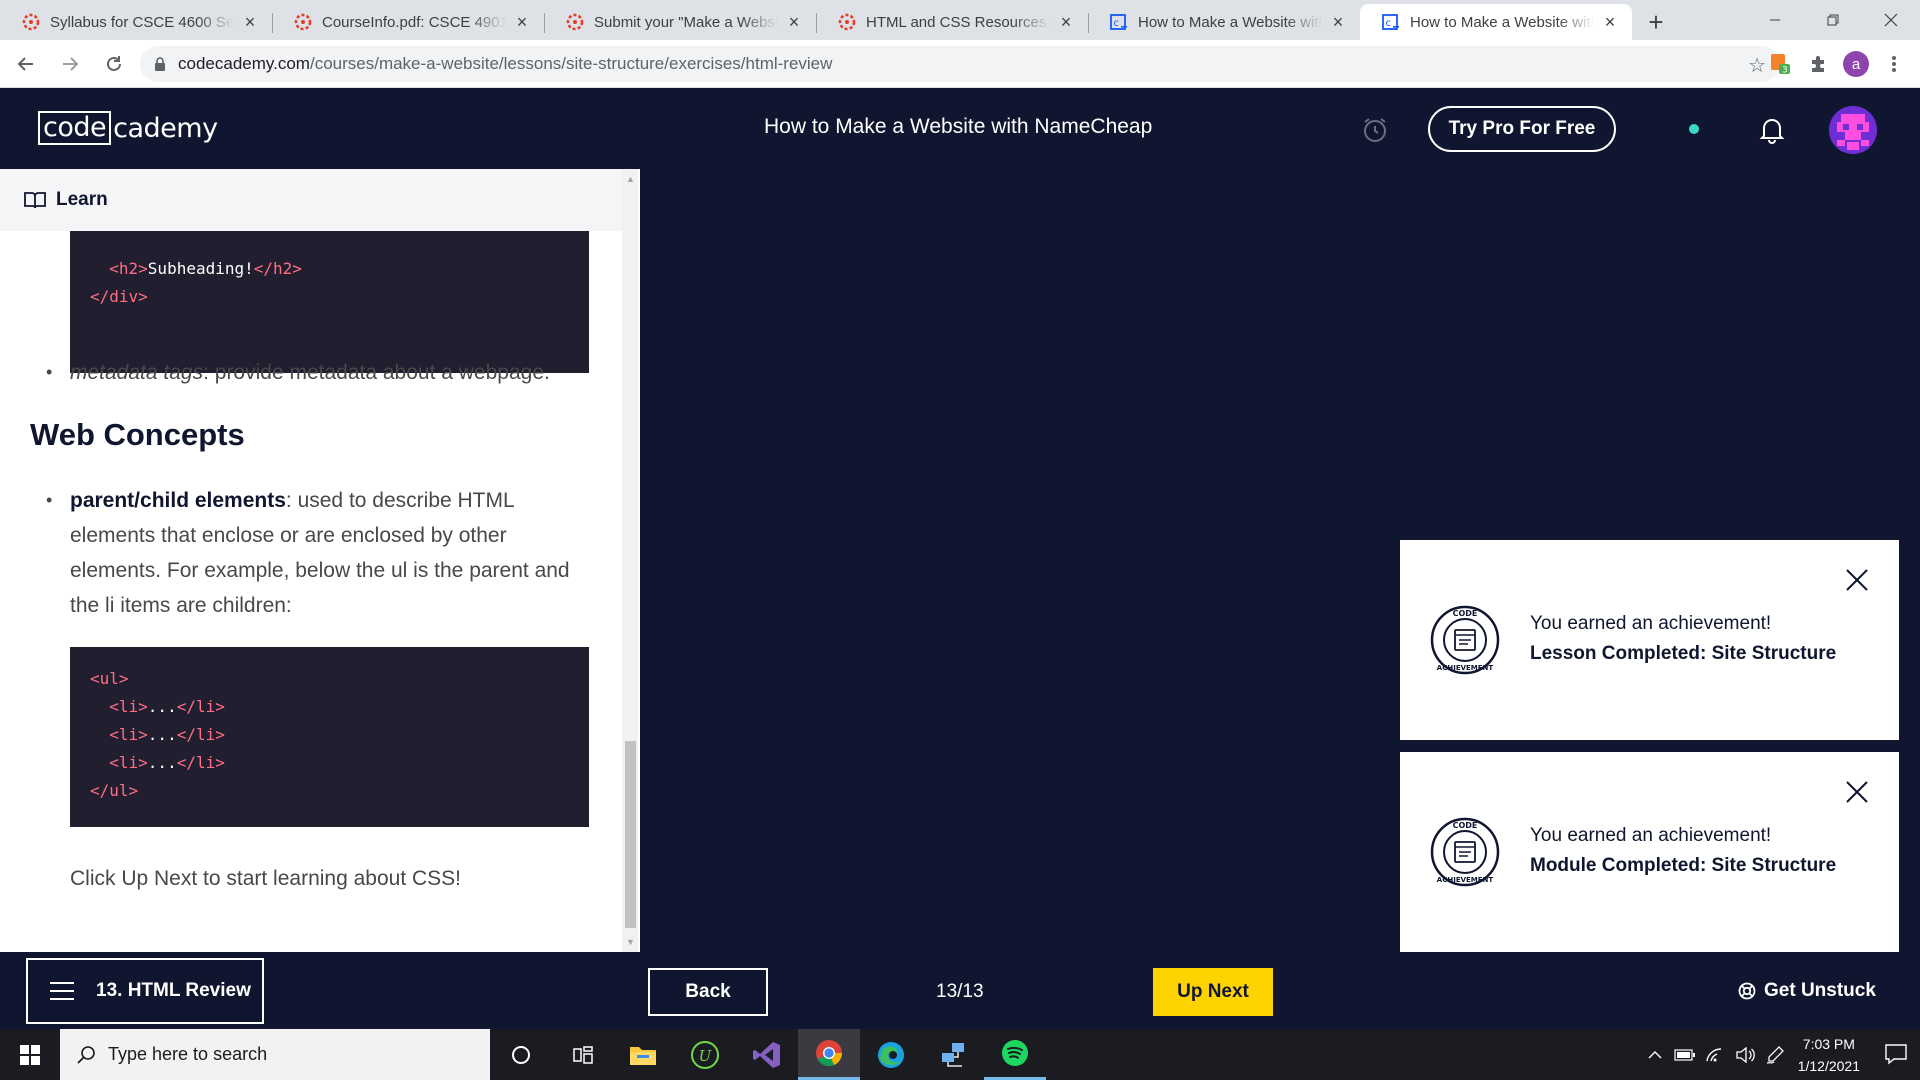  What do you see at coordinates (952, 22) in the screenshot?
I see `browser-tab: HTML and CSS Resources: CS ×` at bounding box center [952, 22].